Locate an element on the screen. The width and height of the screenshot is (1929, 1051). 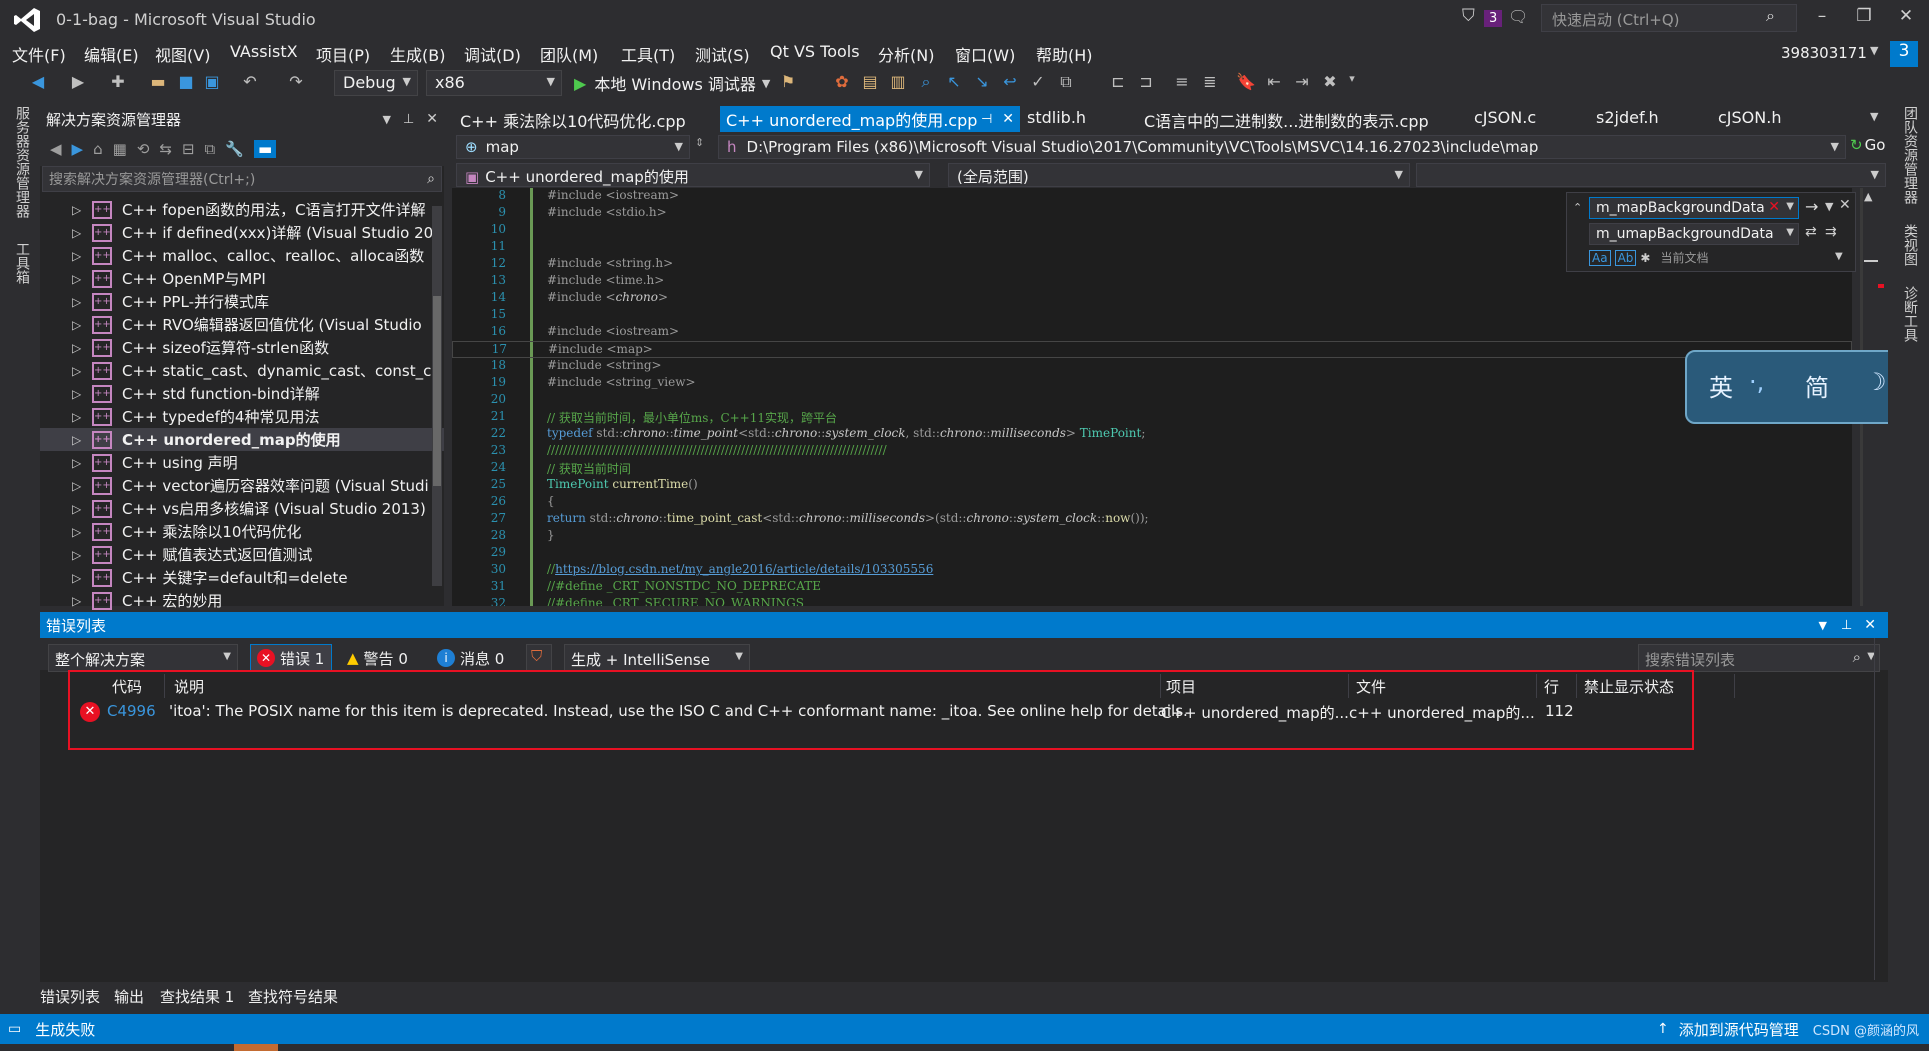
menu-build: 生成(B) is located at coordinates (417, 54).